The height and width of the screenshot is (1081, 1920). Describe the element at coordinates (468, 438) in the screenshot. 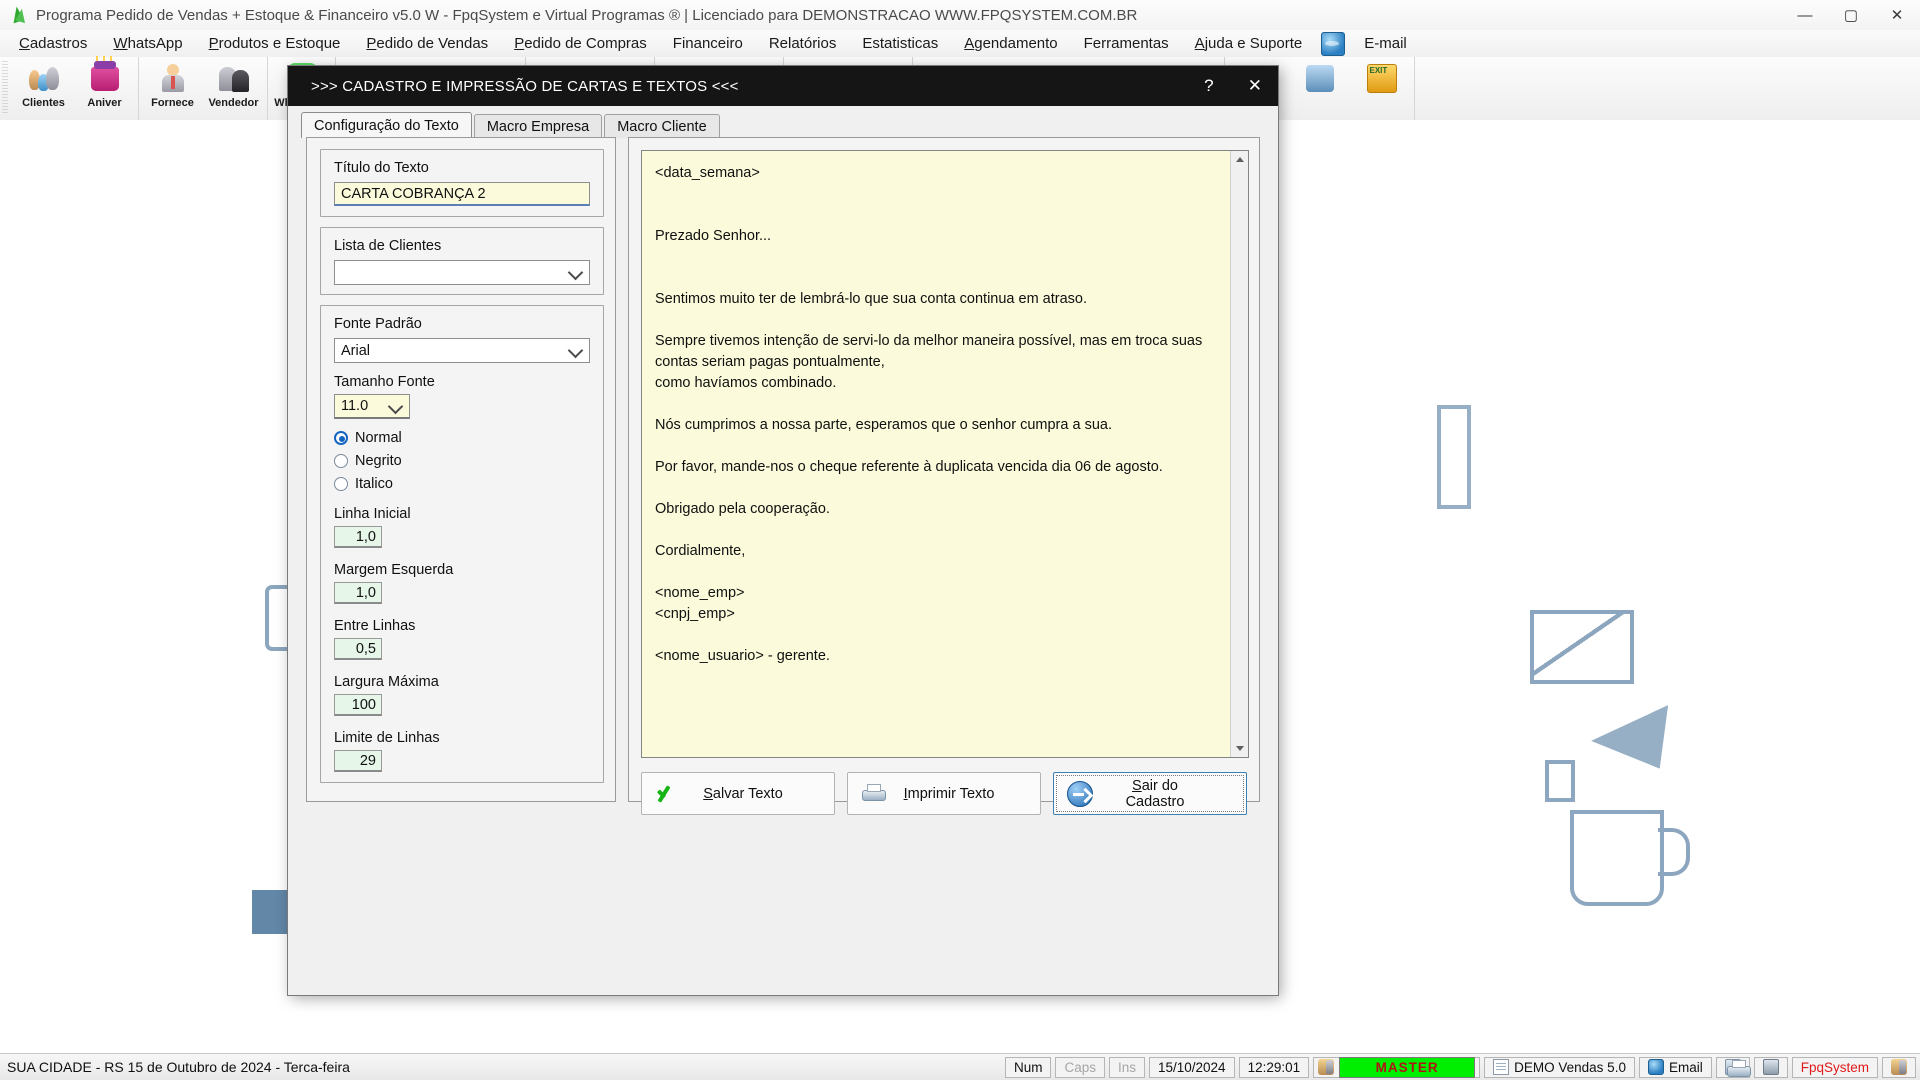

I see `radio-normal: Normal` at that location.